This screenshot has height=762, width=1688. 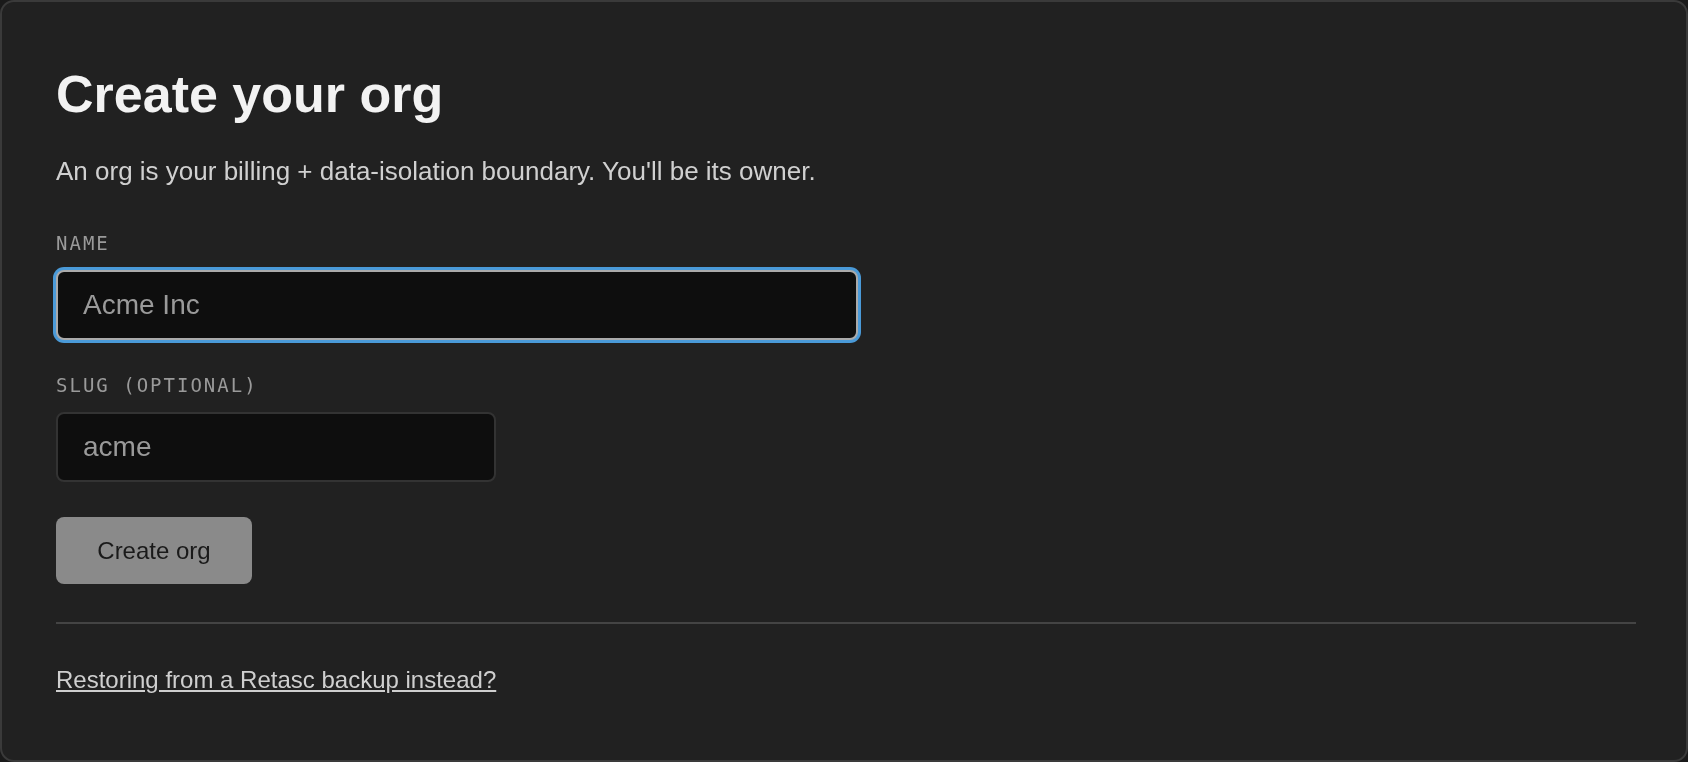 I want to click on restore-backup-link: Restoring from a Retasc backup instead?, so click(x=276, y=680).